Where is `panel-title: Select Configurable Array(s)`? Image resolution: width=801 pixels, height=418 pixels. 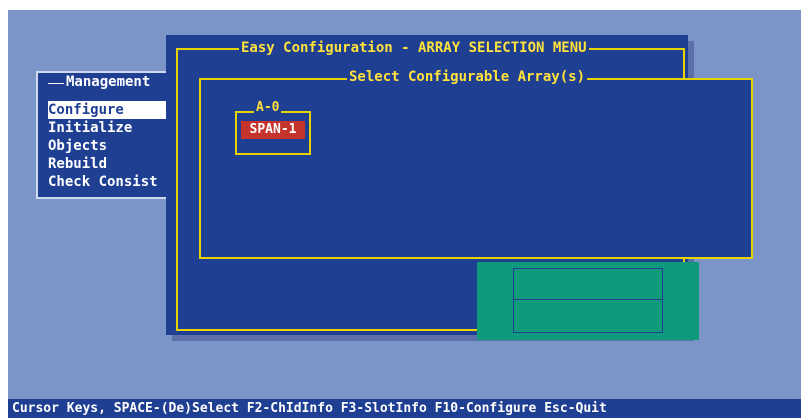
panel-title: Select Configurable Array(s) is located at coordinates (467, 77).